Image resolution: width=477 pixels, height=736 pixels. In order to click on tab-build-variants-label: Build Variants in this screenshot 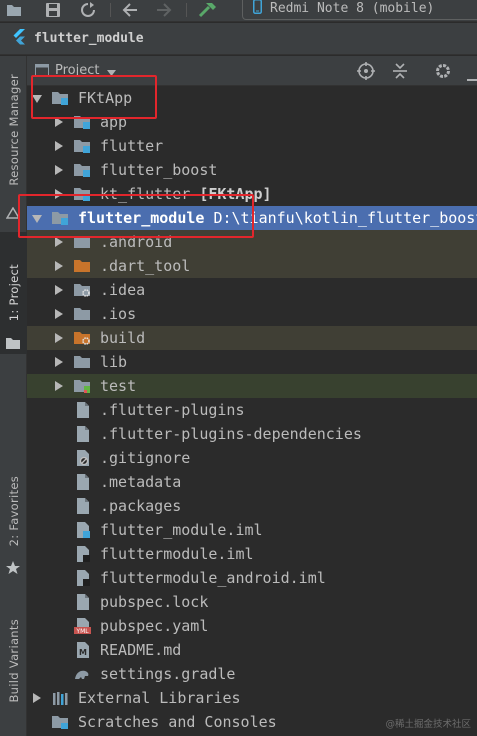, I will do `click(13, 661)`.